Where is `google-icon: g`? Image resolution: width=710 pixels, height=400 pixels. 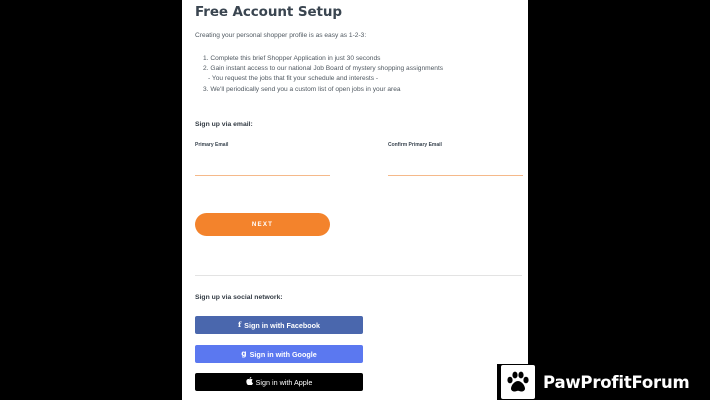
google-icon: g is located at coordinates (244, 354).